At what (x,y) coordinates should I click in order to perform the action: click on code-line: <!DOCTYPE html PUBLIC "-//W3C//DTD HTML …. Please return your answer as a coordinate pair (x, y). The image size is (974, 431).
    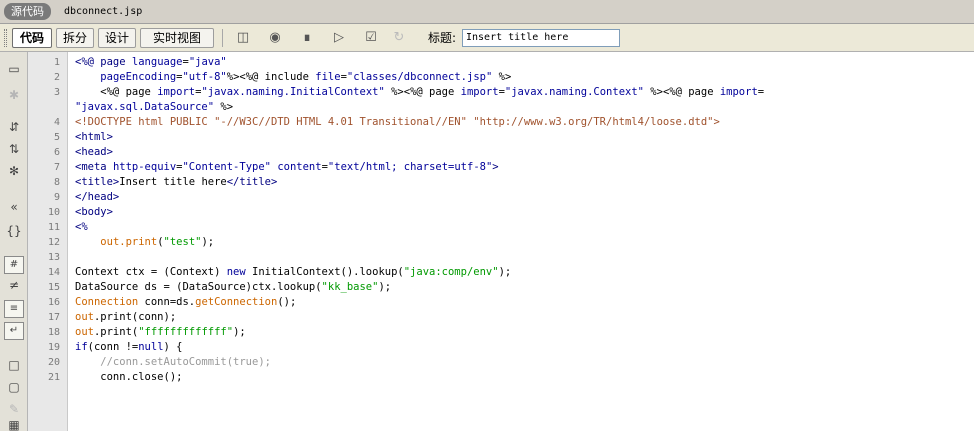
    Looking at the image, I should click on (397, 122).